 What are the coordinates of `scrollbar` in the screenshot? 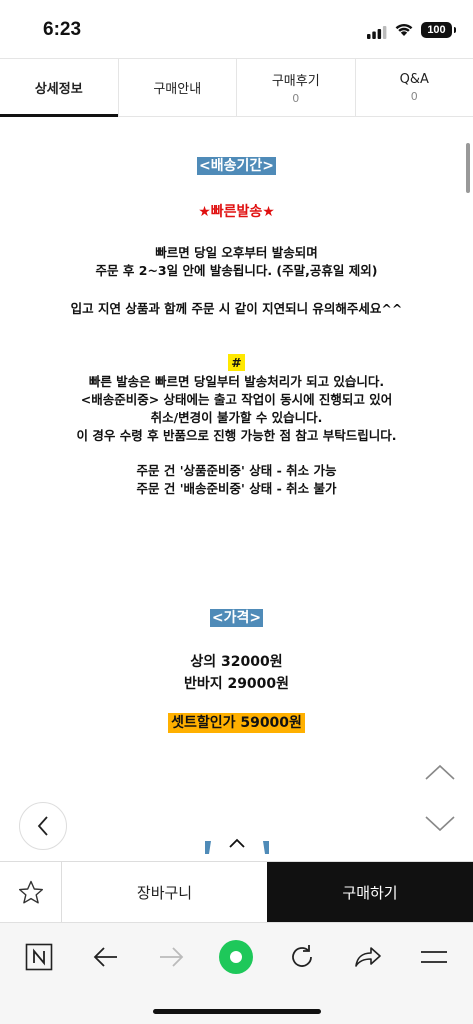 It's located at (468, 168).